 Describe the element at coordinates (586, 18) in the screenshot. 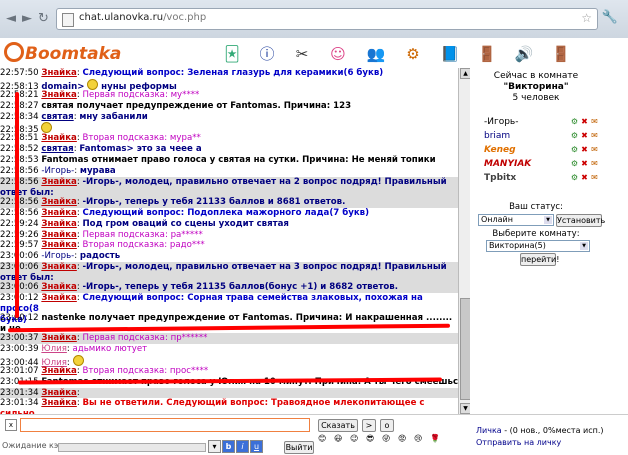

I see `bookmark-star-icon: ☆` at that location.